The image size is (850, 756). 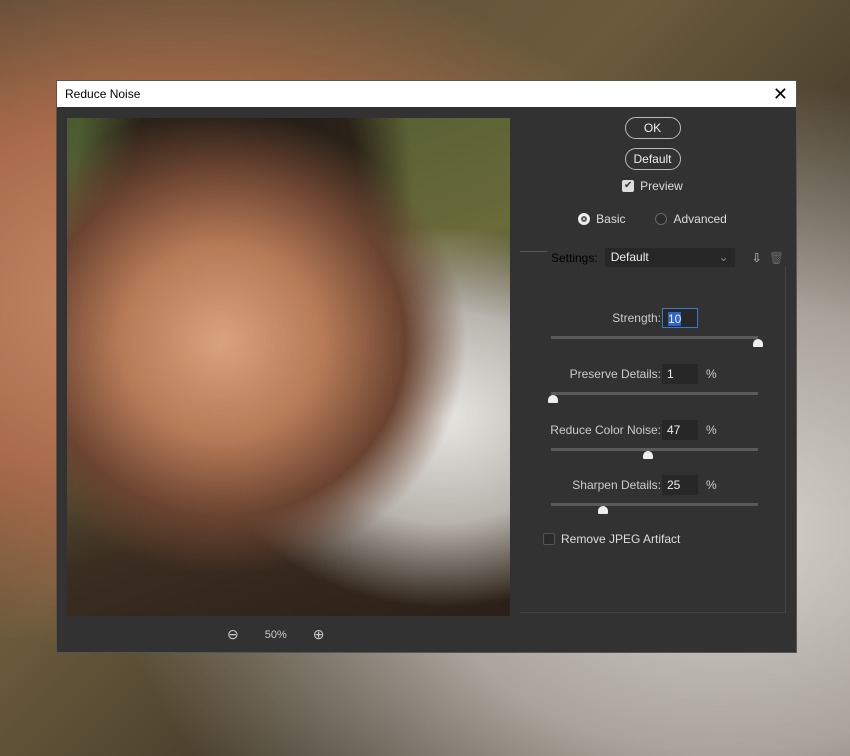 What do you see at coordinates (426, 94) in the screenshot?
I see `title-bar: Reduce Noise ✕` at bounding box center [426, 94].